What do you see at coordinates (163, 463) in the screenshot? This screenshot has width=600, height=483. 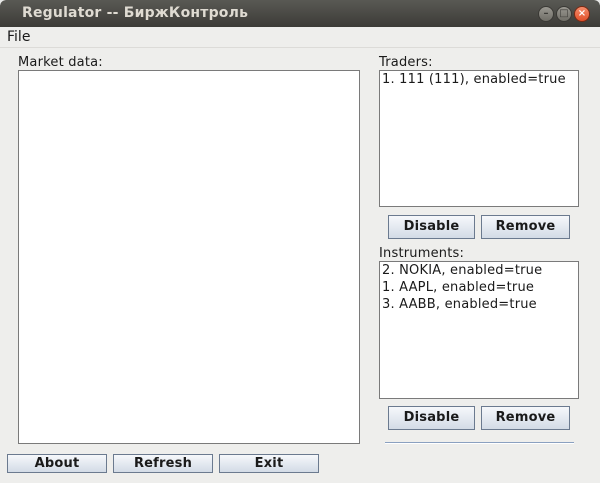 I see `refresh-button: Refresh` at bounding box center [163, 463].